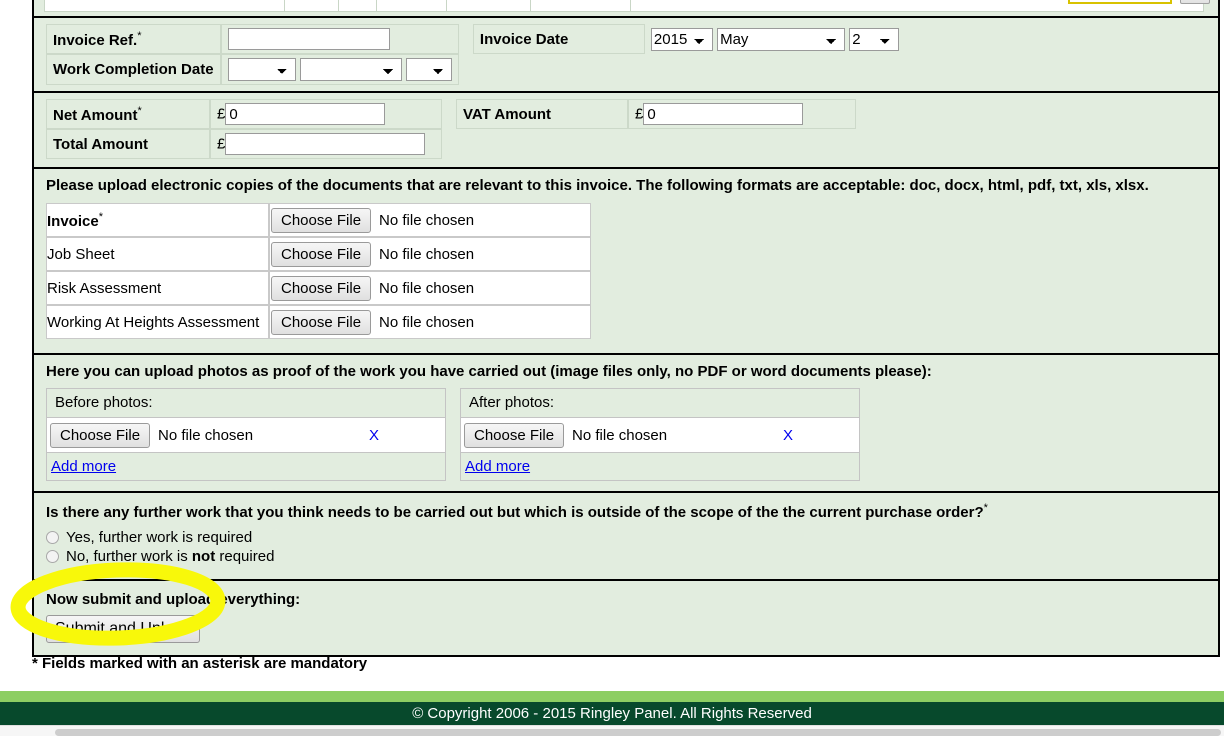  Describe the element at coordinates (430, 254) in the screenshot. I see `document-file-job-sheet: Choose File No file chosen` at that location.